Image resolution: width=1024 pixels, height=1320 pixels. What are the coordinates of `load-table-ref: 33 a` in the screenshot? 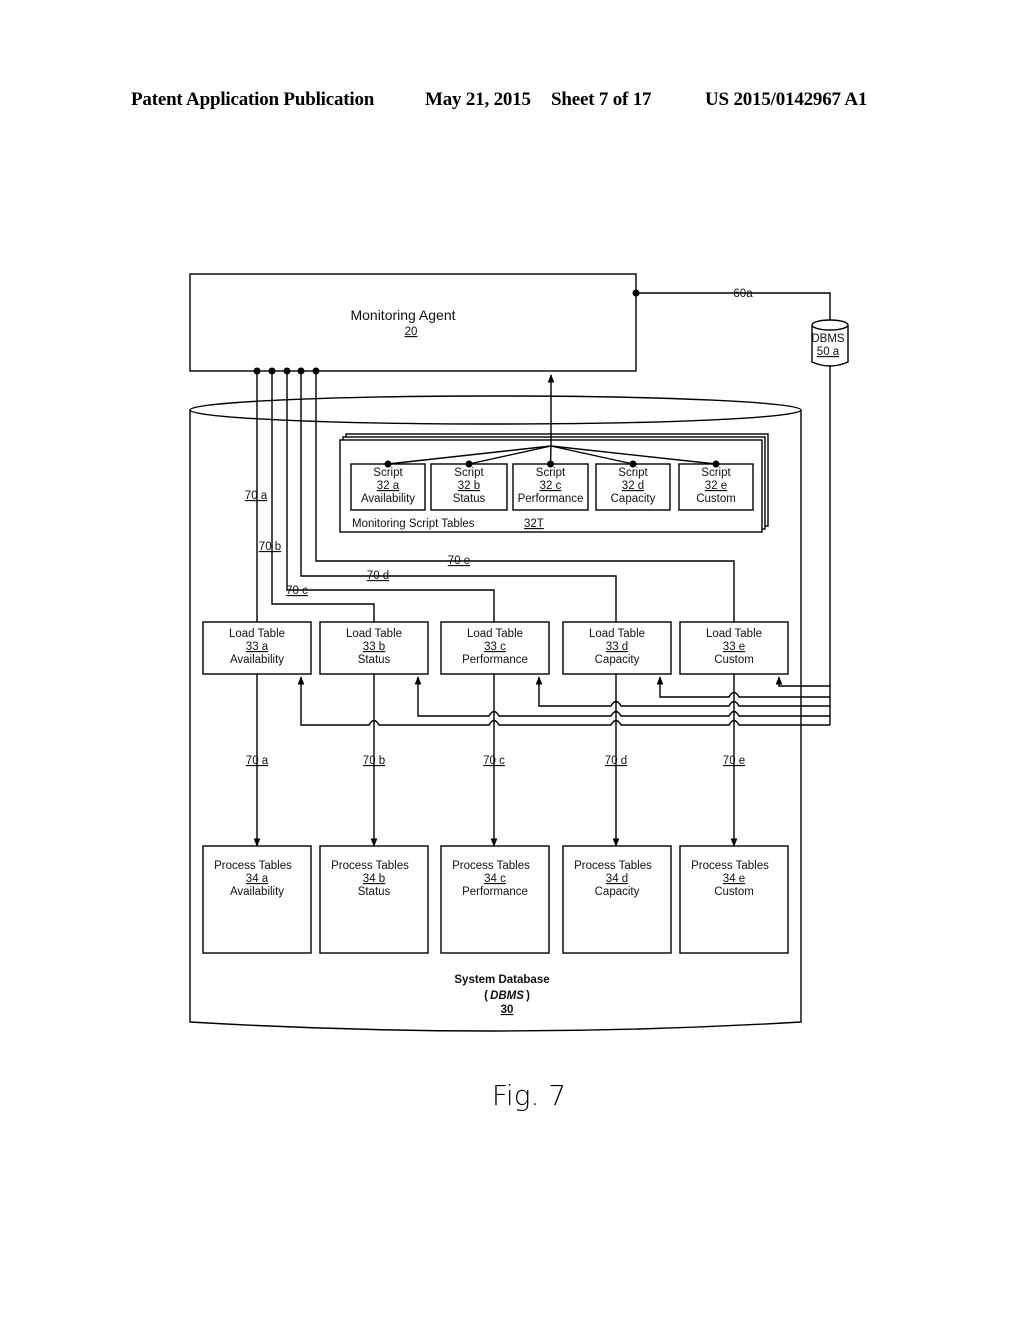 It's located at (257, 647).